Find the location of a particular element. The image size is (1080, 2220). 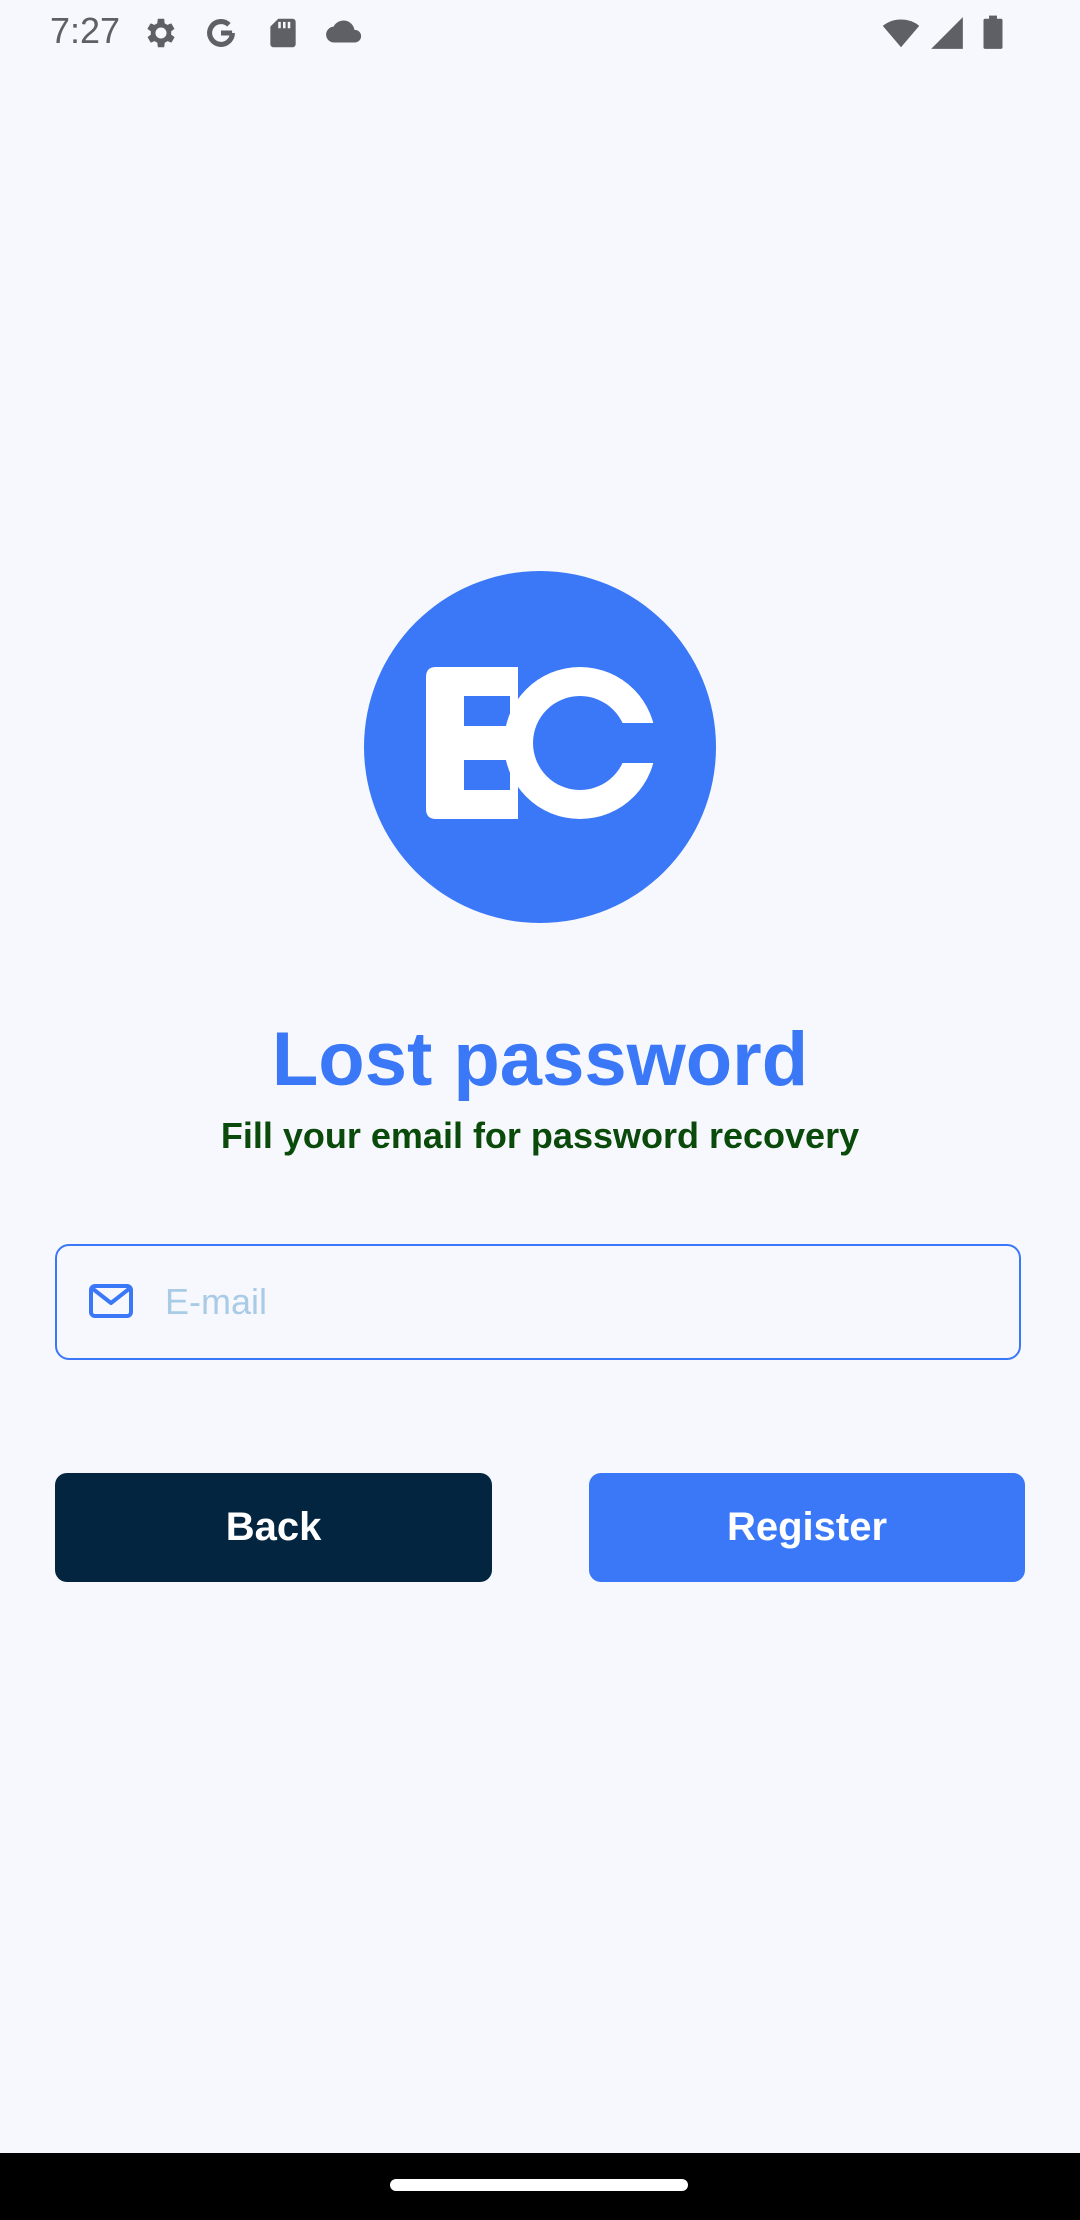

cloud-icon is located at coordinates (344, 33).